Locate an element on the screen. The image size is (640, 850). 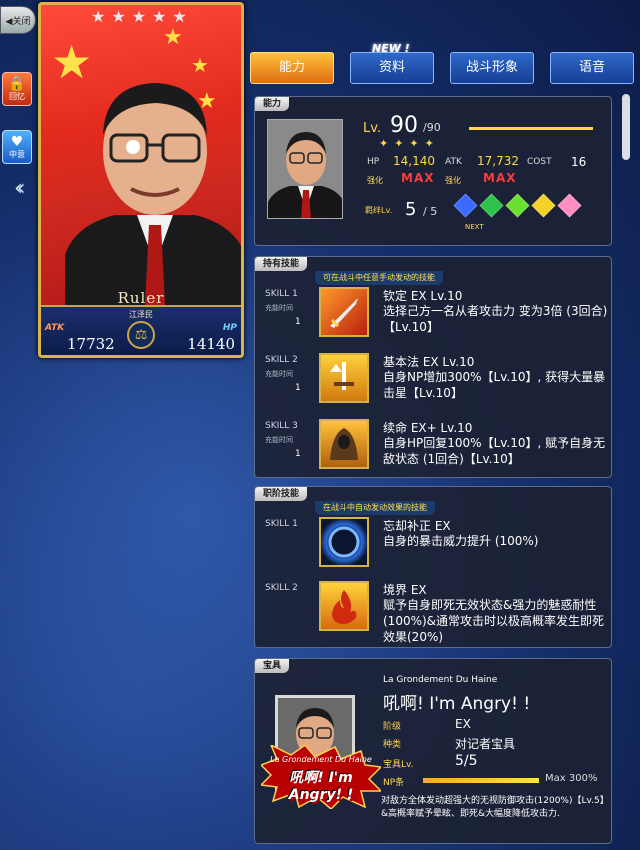
tab-profile: 资料 is located at coordinates (392, 68).